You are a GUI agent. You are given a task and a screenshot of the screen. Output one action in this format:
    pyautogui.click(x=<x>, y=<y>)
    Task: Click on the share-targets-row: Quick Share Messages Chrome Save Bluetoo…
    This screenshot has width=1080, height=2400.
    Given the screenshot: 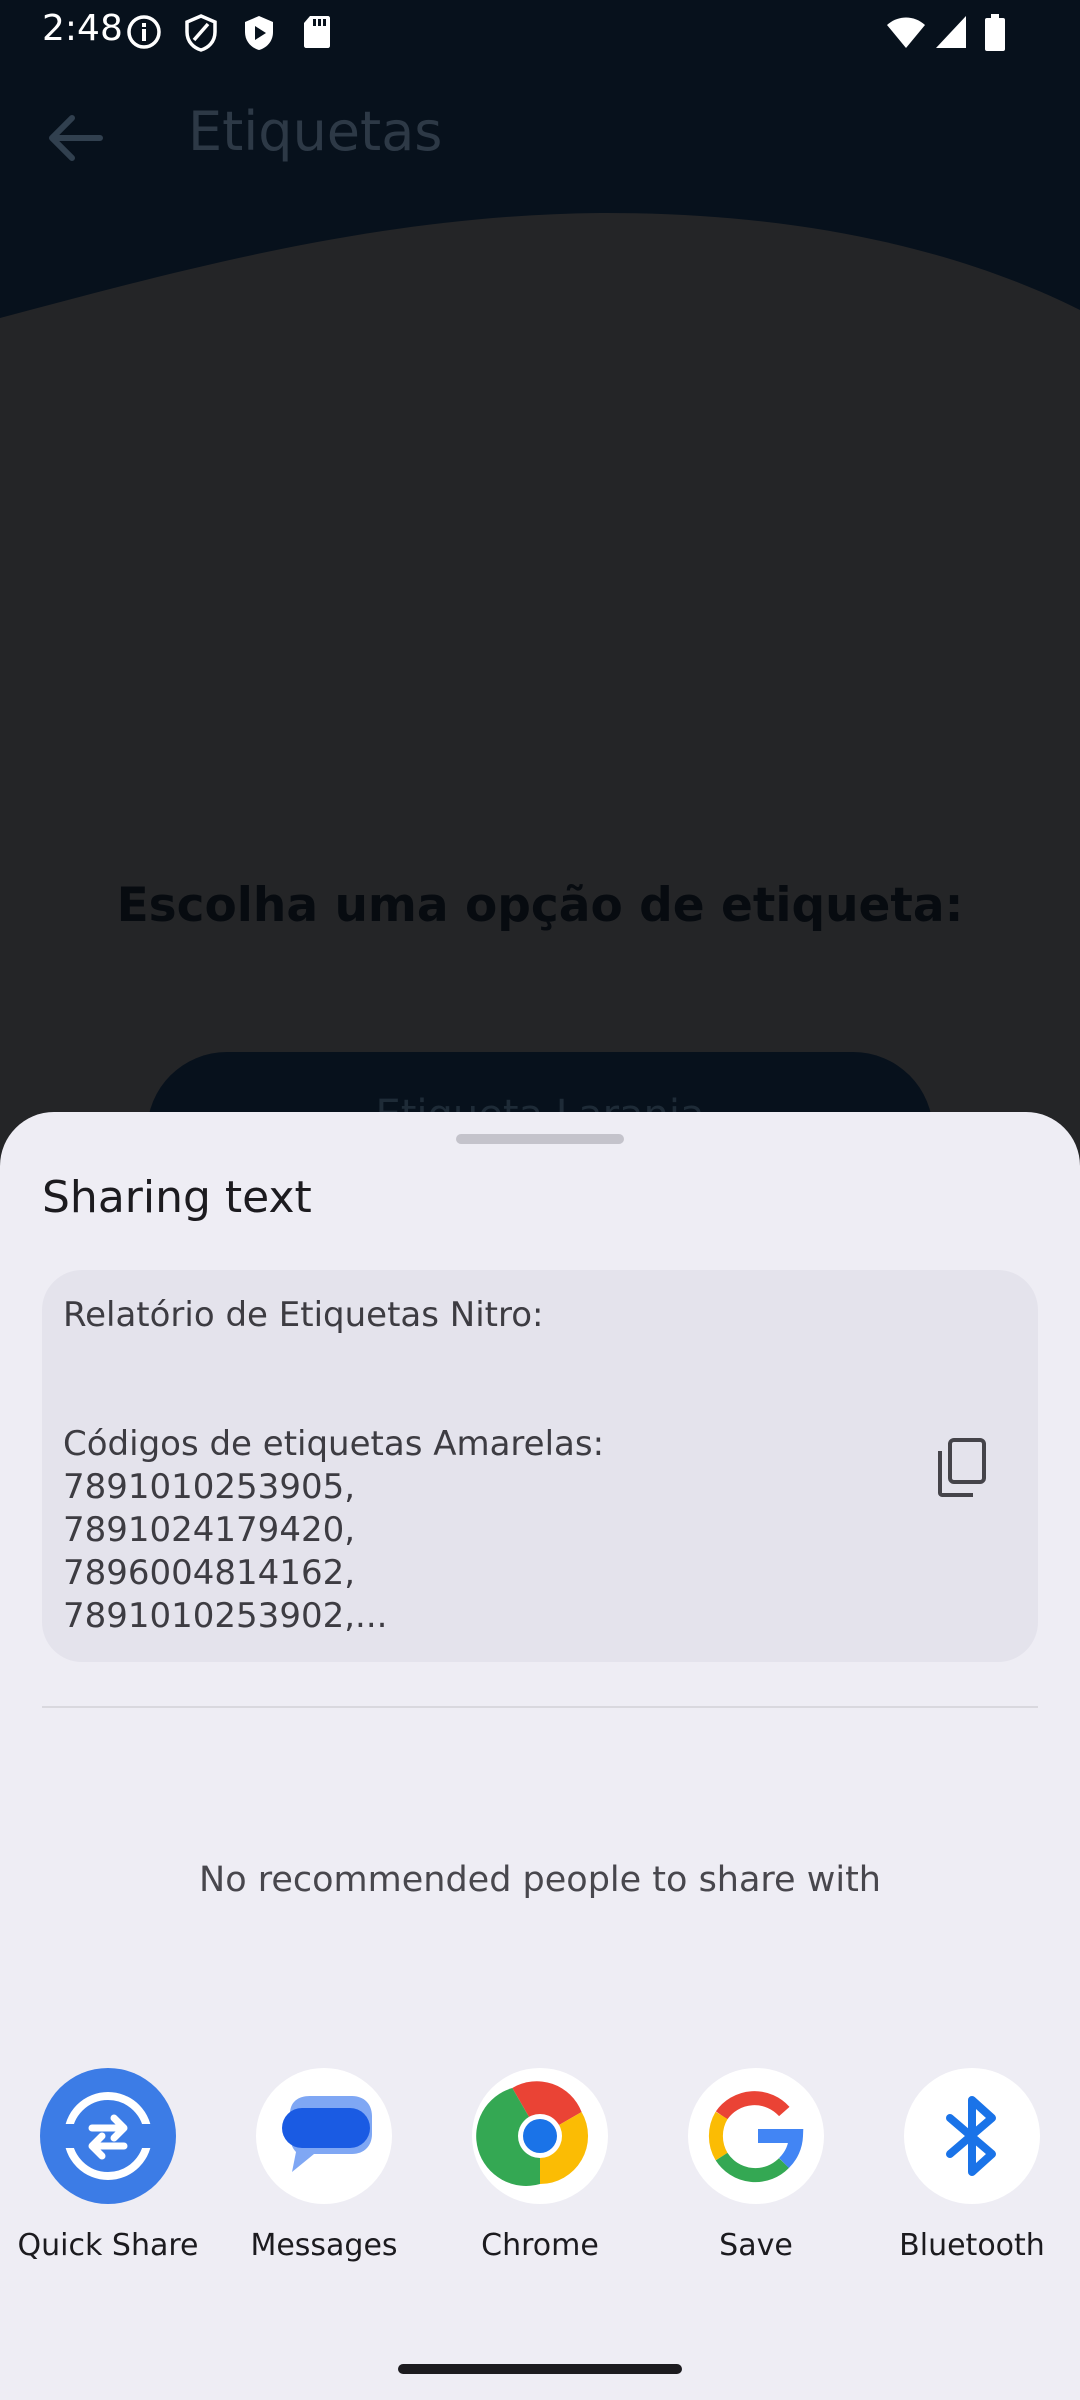 What is the action you would take?
    pyautogui.click(x=540, y=2172)
    